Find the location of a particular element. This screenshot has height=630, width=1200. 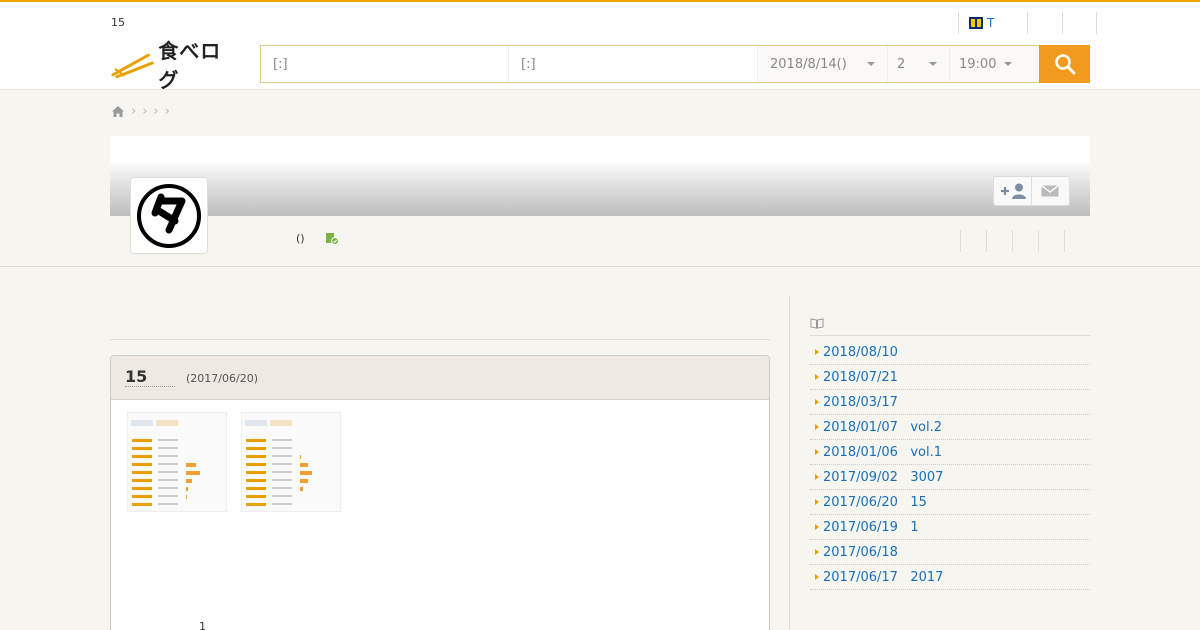

time-value: 19:00 is located at coordinates (978, 64).